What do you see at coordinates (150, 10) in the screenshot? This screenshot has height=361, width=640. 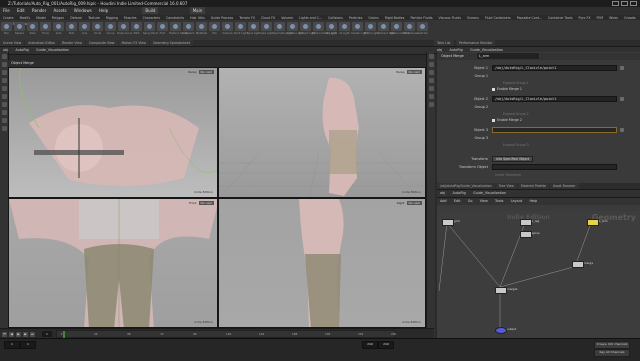 I see `desktop-build: Build` at bounding box center [150, 10].